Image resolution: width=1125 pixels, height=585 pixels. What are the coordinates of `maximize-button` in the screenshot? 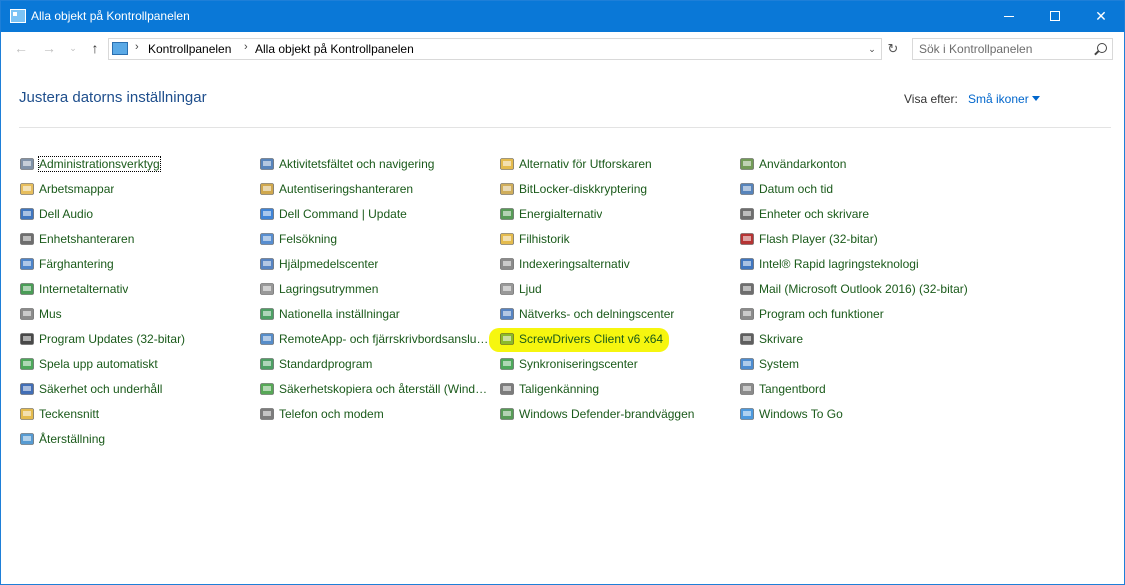 It's located at (1055, 16).